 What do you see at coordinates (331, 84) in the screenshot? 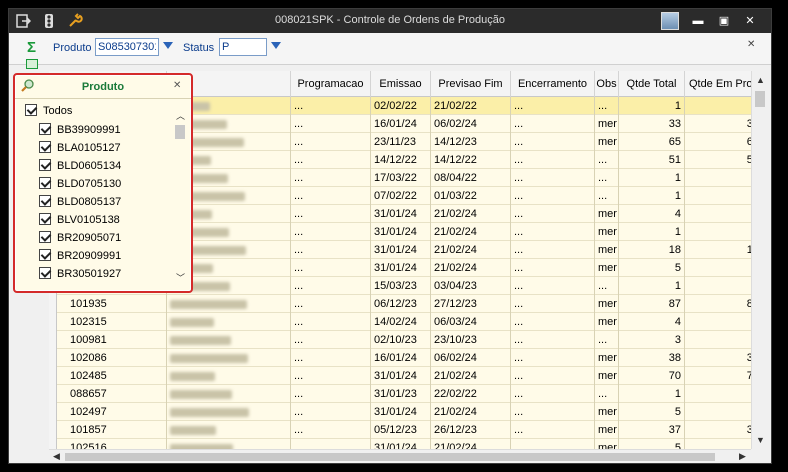
I see `header-programacao: Programacao` at bounding box center [331, 84].